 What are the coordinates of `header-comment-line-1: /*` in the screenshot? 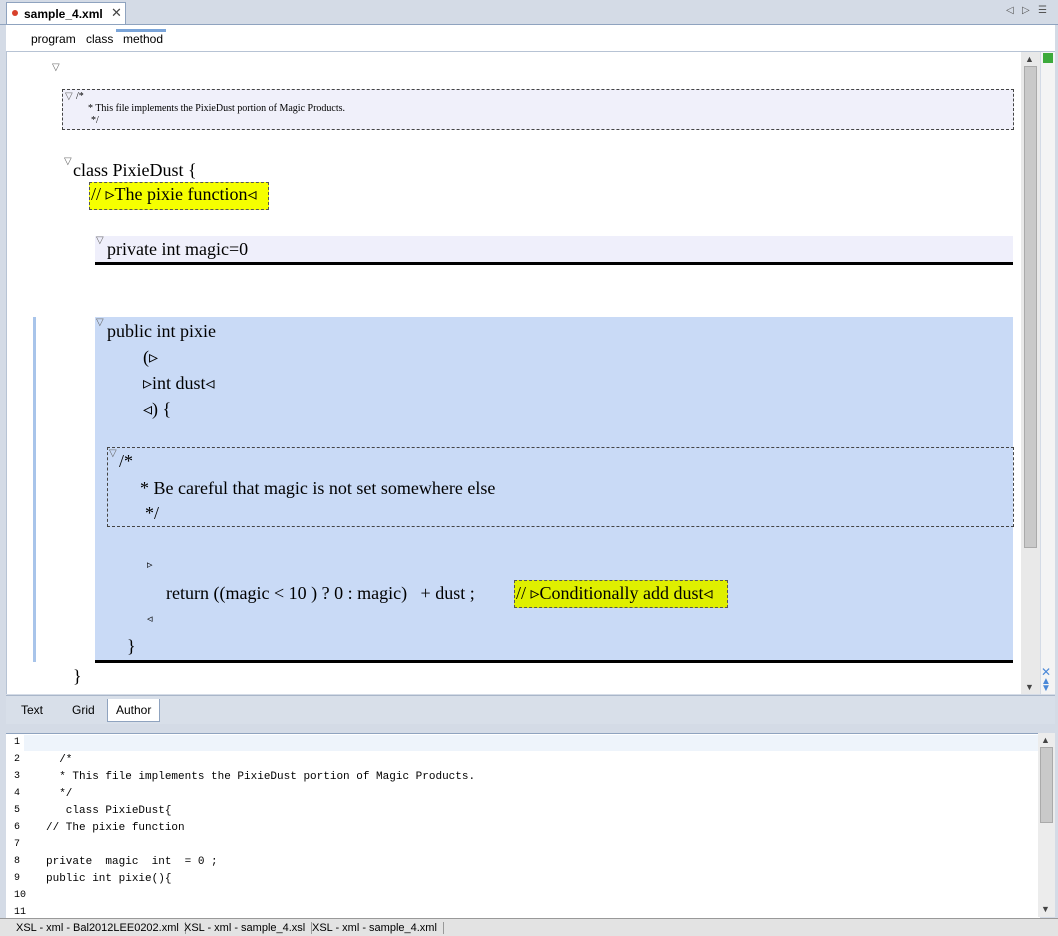 It's located at (80, 96).